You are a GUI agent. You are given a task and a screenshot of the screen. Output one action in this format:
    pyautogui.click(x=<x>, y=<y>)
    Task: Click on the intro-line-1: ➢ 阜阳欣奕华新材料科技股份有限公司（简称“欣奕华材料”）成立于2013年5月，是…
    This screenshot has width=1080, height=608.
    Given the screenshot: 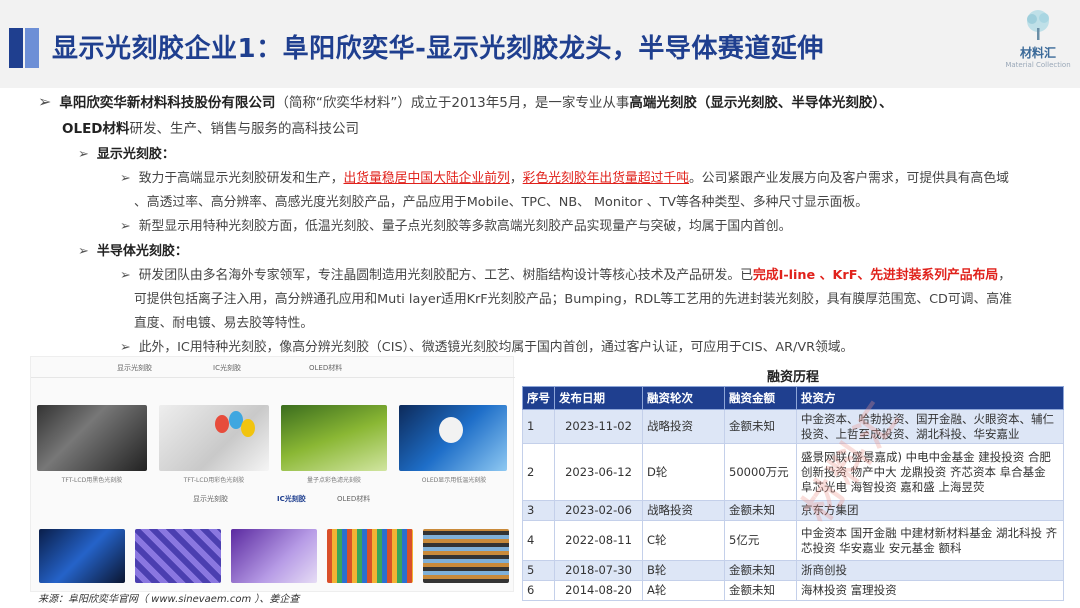 What is the action you would take?
    pyautogui.click(x=465, y=101)
    